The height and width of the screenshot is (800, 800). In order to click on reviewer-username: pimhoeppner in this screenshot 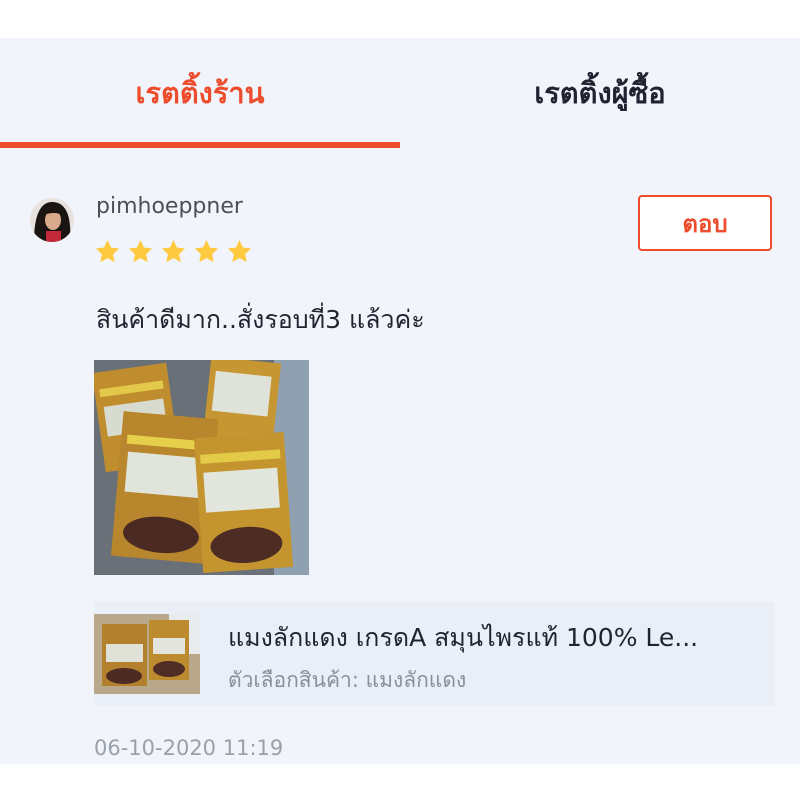, I will do `click(169, 206)`.